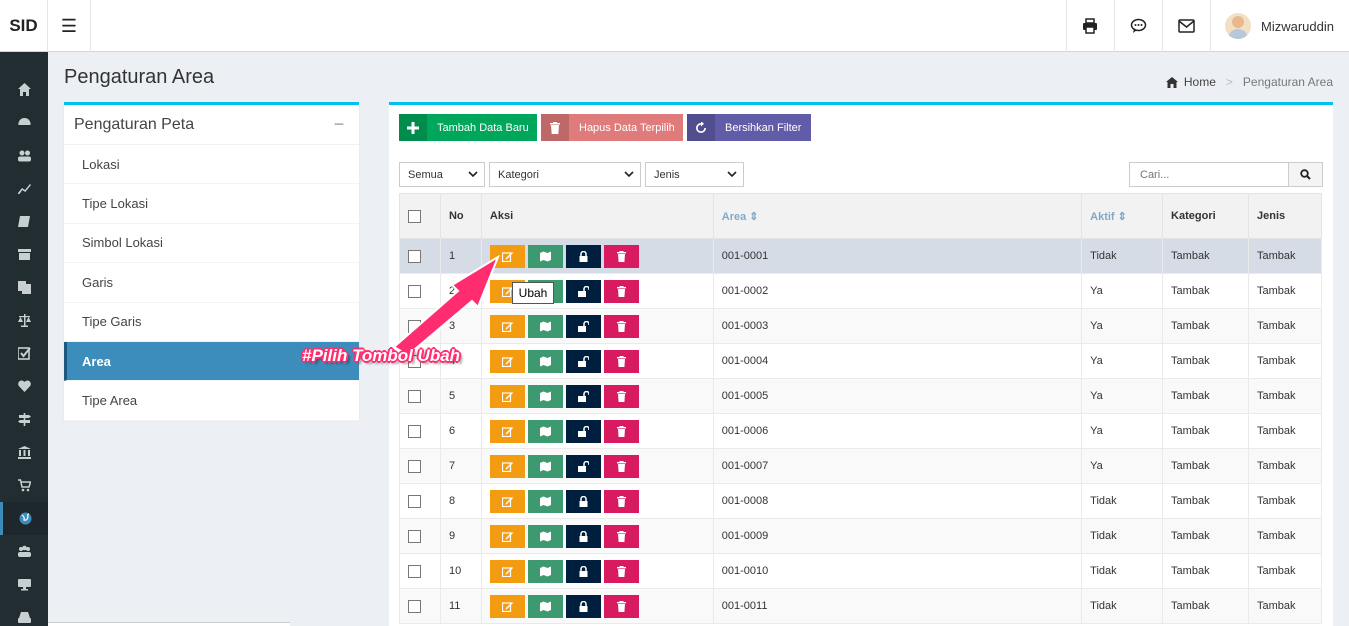  Describe the element at coordinates (339, 124) in the screenshot. I see `collapse-button: −` at that location.